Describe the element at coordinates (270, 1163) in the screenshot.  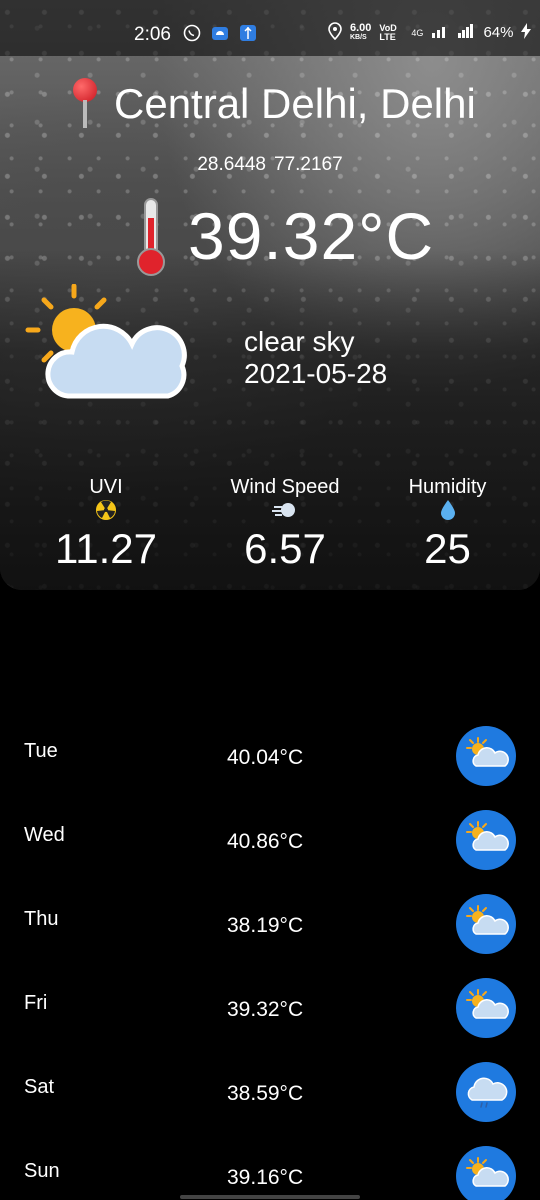
I see `forecast-row: Sun 39.16°C` at that location.